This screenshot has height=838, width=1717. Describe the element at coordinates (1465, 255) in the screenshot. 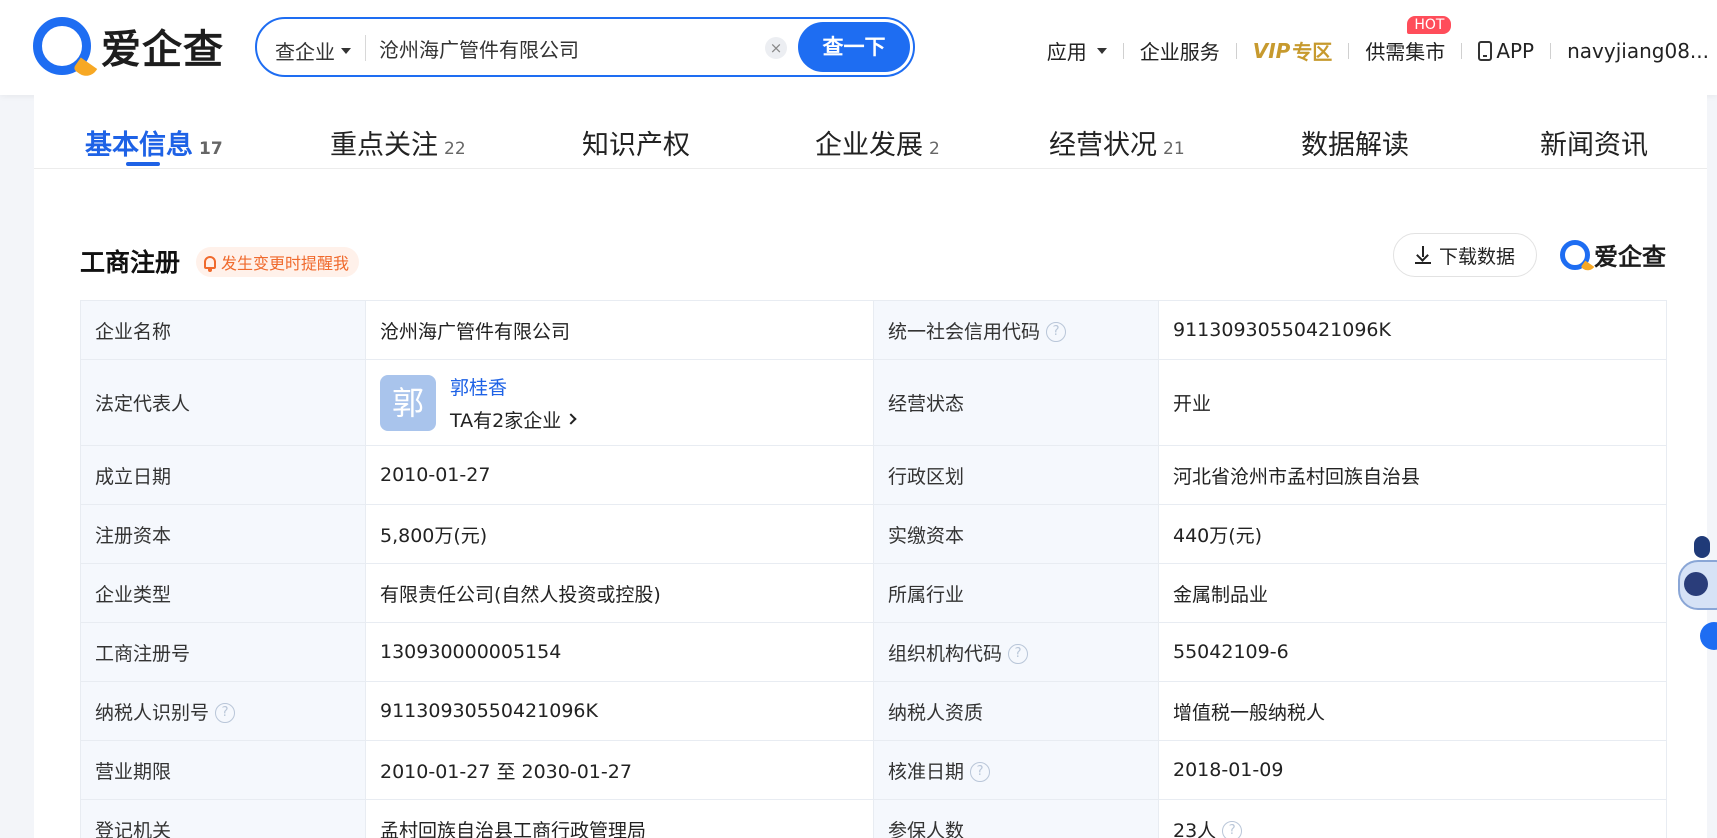

I see `download-data-button: 下载数据` at that location.